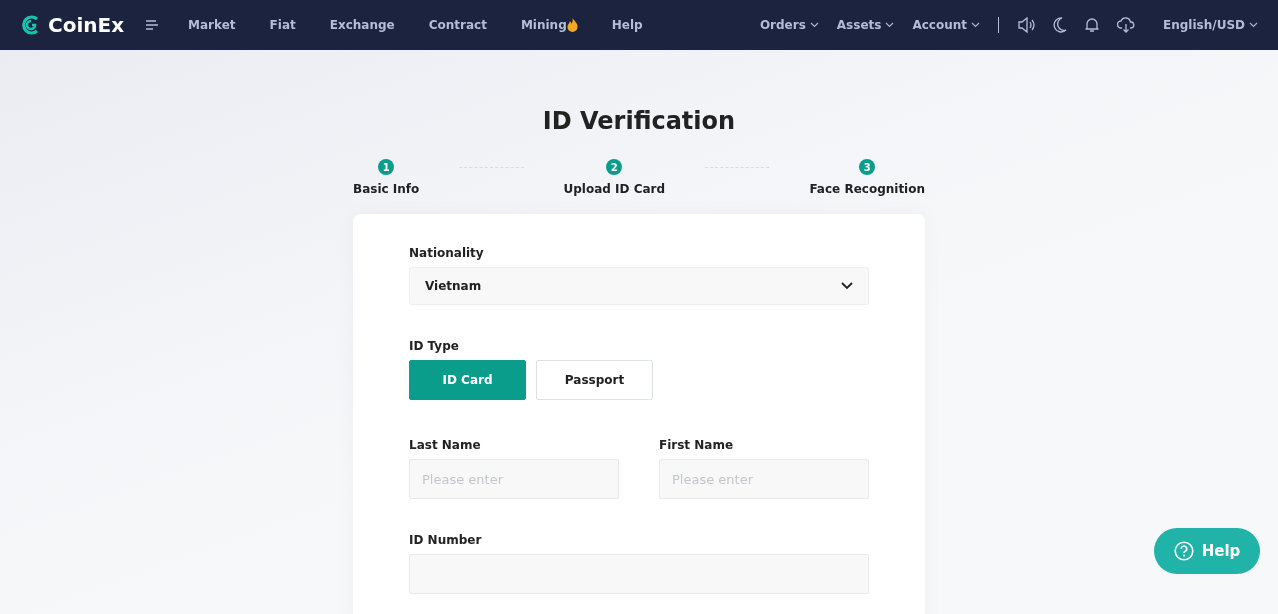 This screenshot has width=1278, height=614. I want to click on page-title: ID Verification, so click(639, 121).